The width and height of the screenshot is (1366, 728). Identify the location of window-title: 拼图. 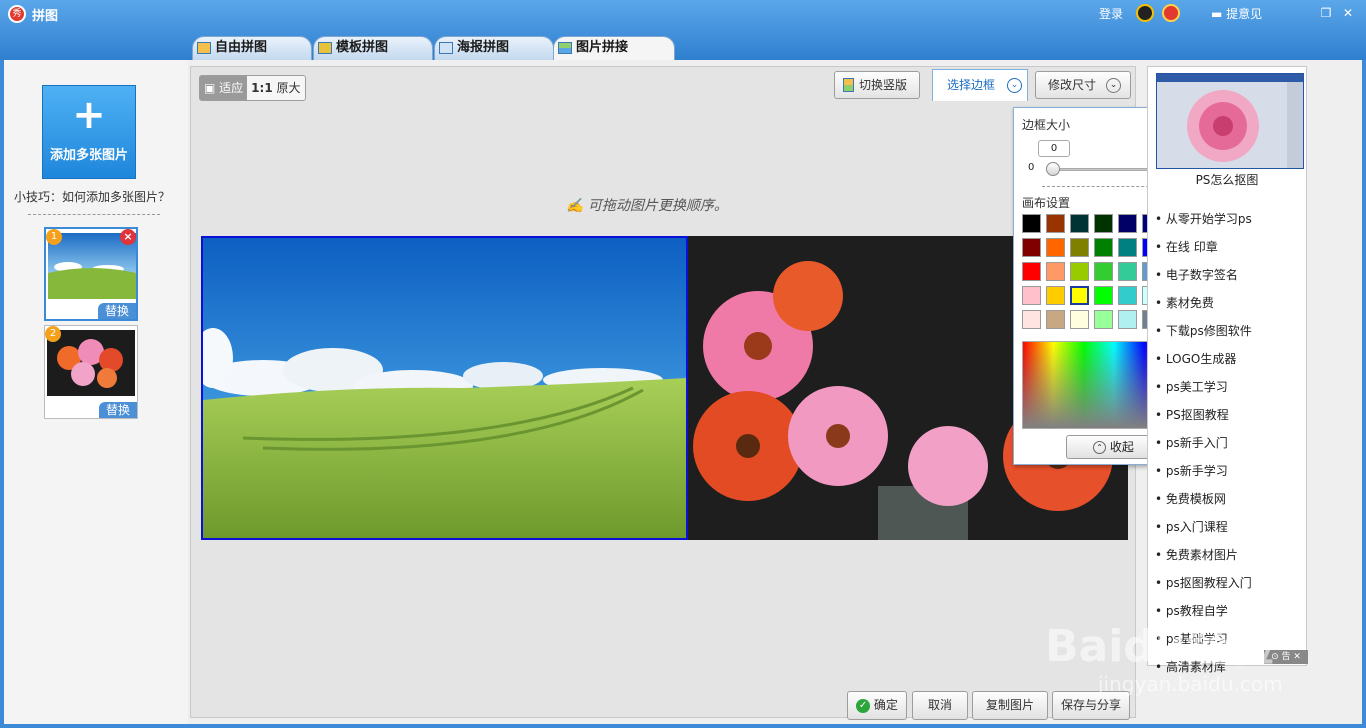
(45, 16).